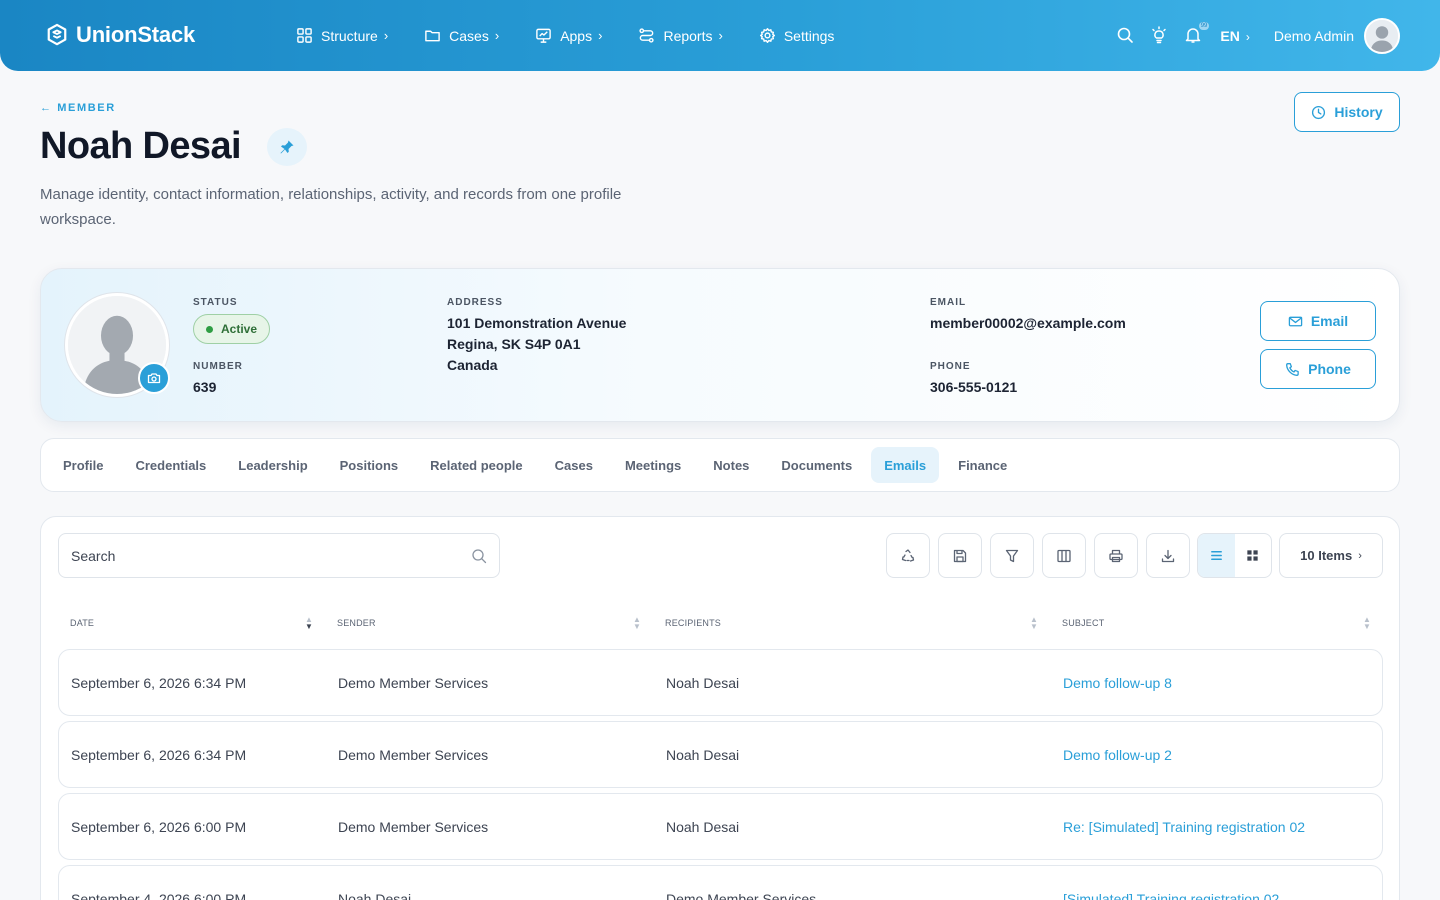  Describe the element at coordinates (1204, 25) in the screenshot. I see `notification-badge: 99` at that location.